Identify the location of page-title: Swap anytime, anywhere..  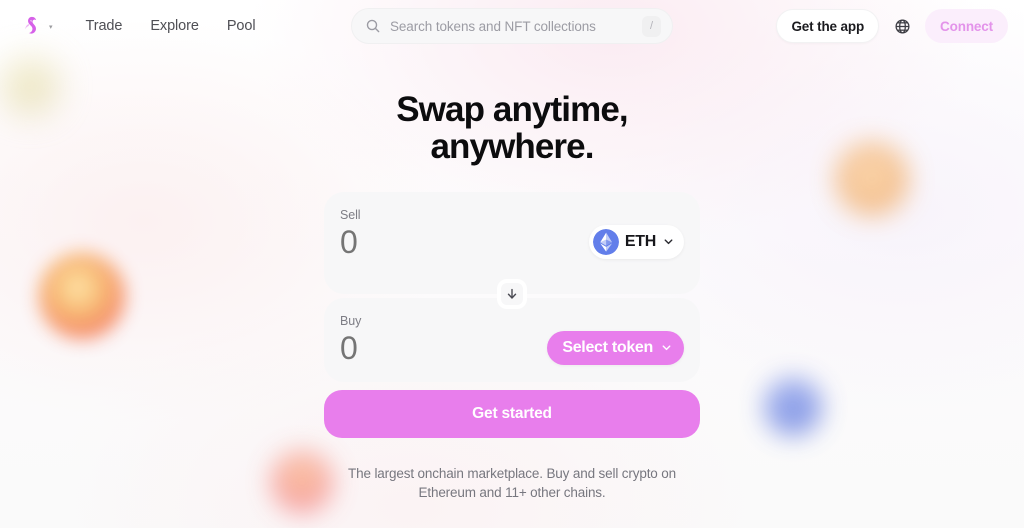
(512, 128).